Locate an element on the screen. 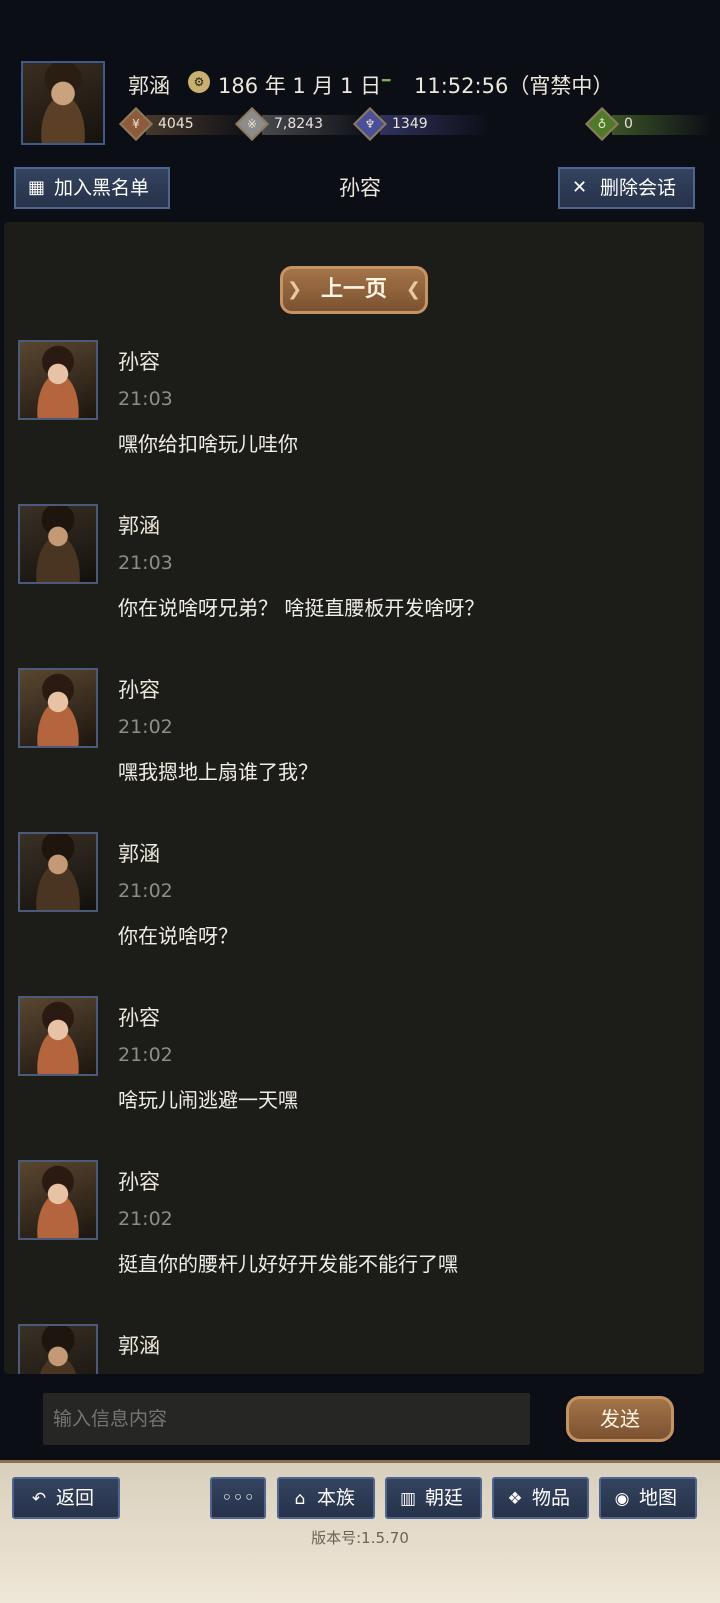 Image resolution: width=720 pixels, height=1603 pixels. back-arrow-icon: ↶ is located at coordinates (39, 1499).